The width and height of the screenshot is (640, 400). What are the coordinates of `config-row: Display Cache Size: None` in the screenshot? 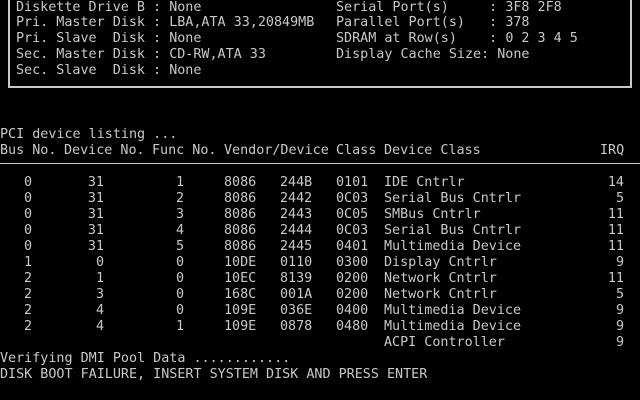 It's located at (433, 54).